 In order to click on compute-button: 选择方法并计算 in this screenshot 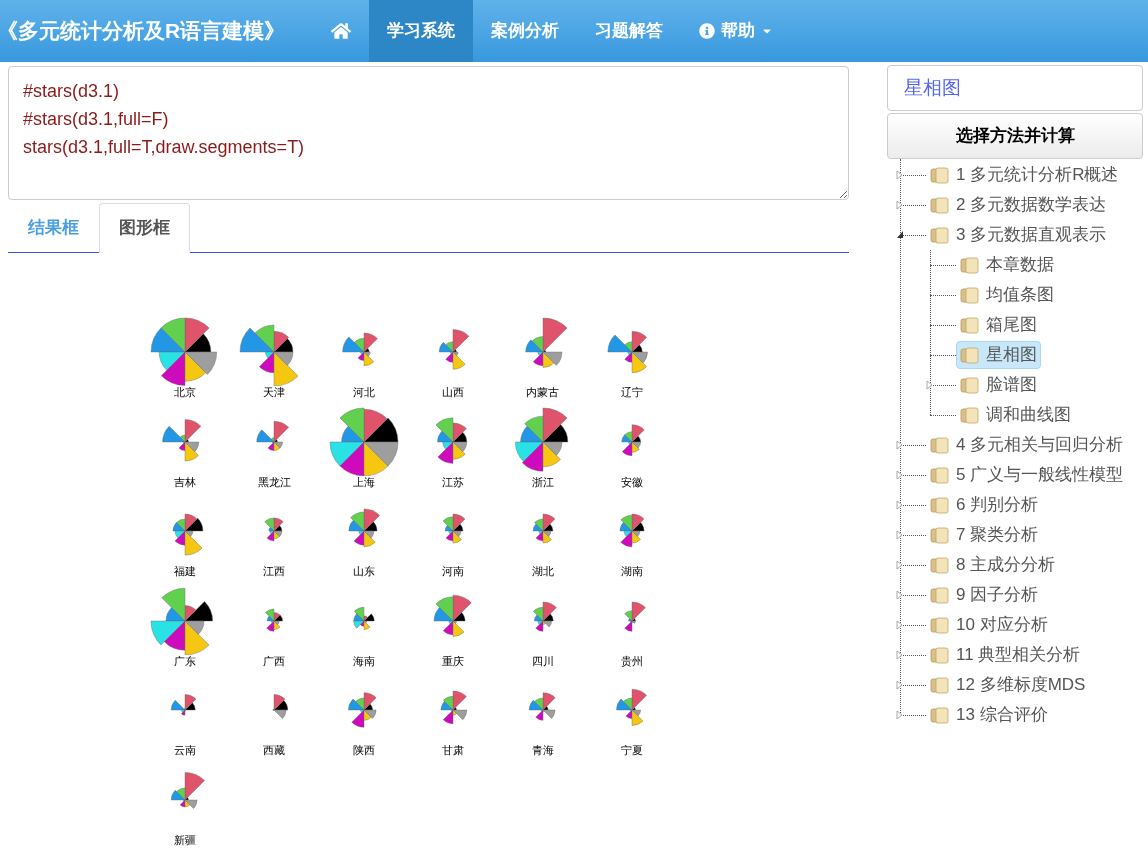, I will do `click(1015, 136)`.